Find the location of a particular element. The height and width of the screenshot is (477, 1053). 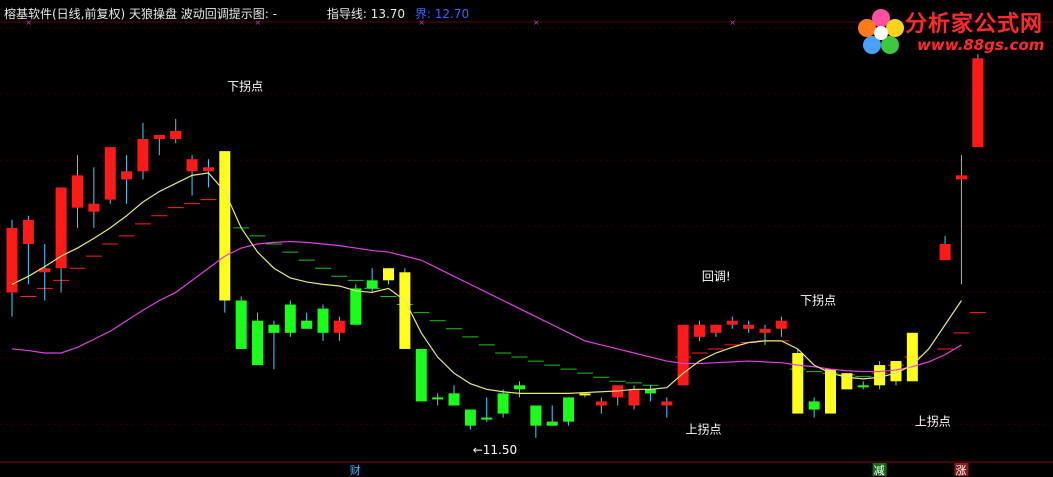

site-logo: 分析家公式网 www.88gs.com is located at coordinates (951, 31).